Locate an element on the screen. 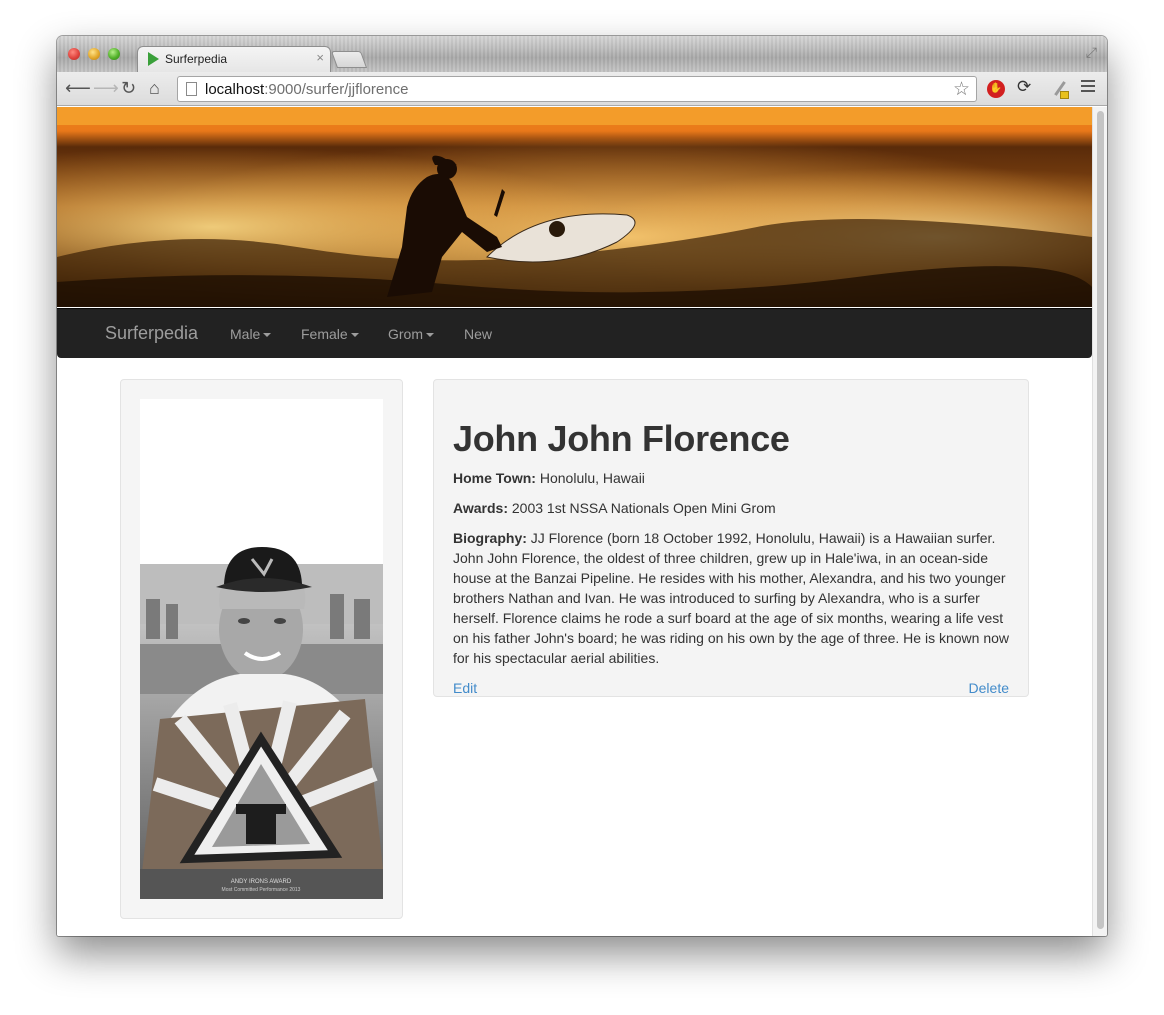  zoom-window-button is located at coordinates (114, 54).